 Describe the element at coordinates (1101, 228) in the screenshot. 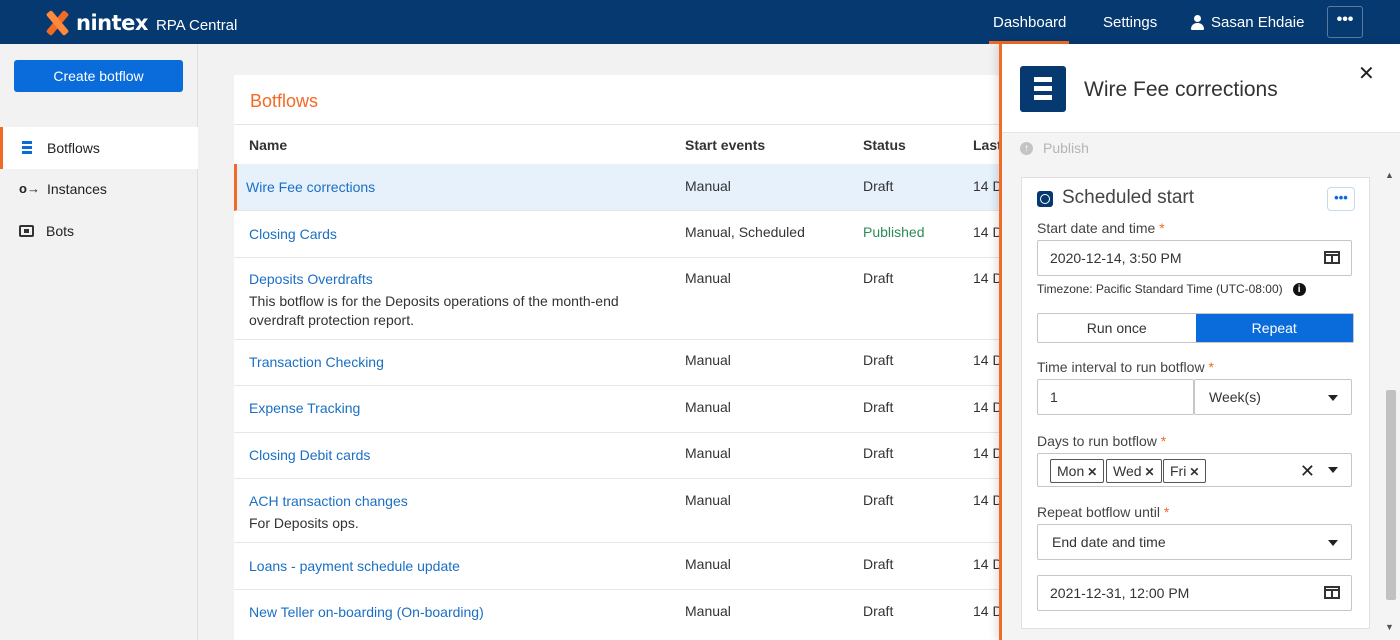

I see `start-date-label: Start date and time *` at that location.